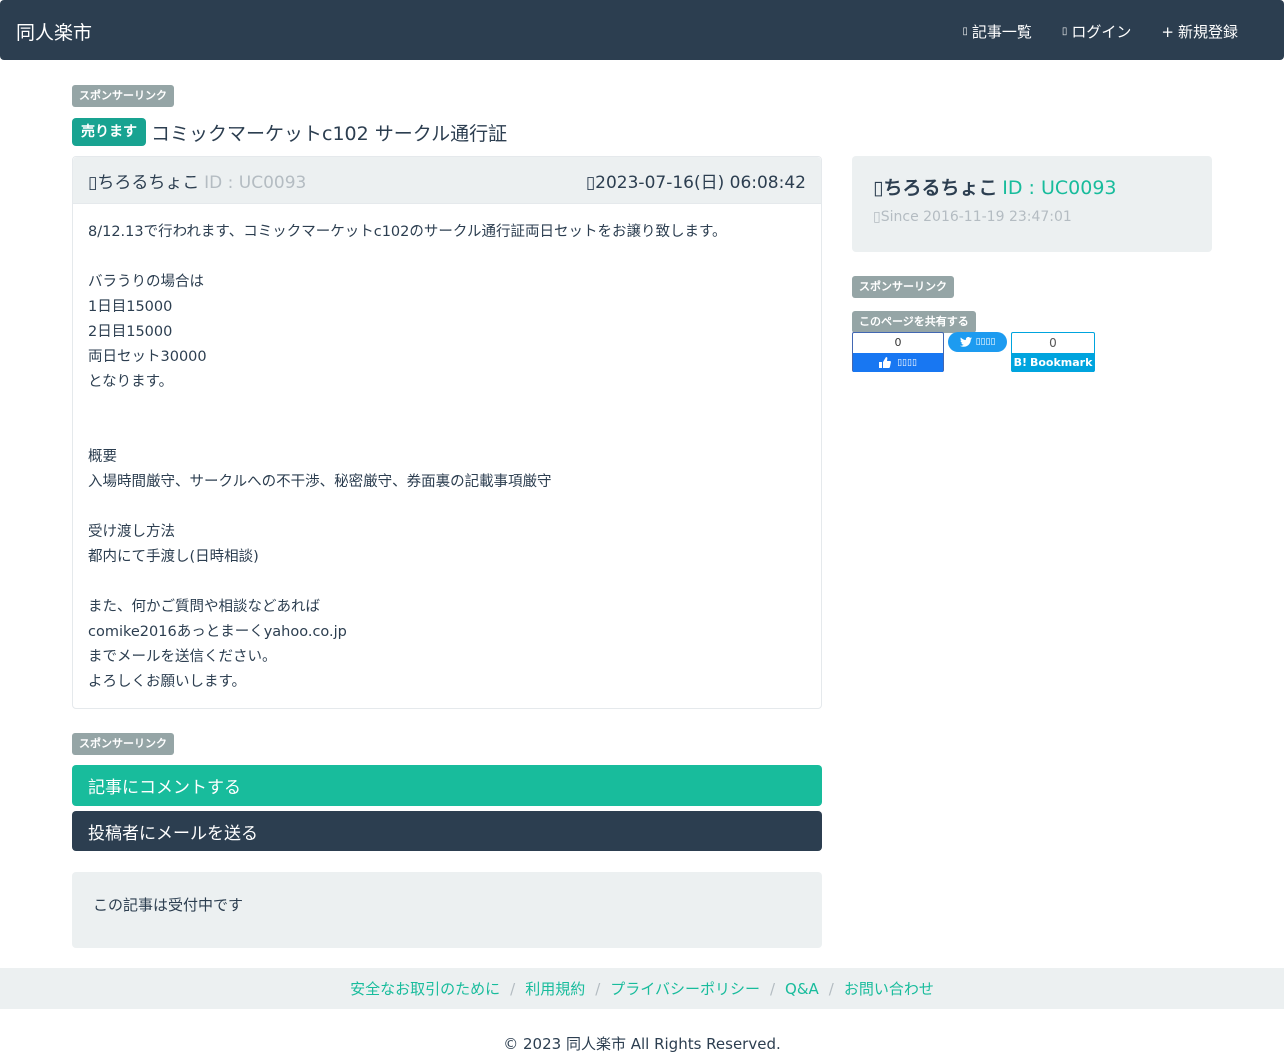 The image size is (1284, 1055). What do you see at coordinates (167, 682) in the screenshot?
I see `post-body-line: よろしくお願いします。` at bounding box center [167, 682].